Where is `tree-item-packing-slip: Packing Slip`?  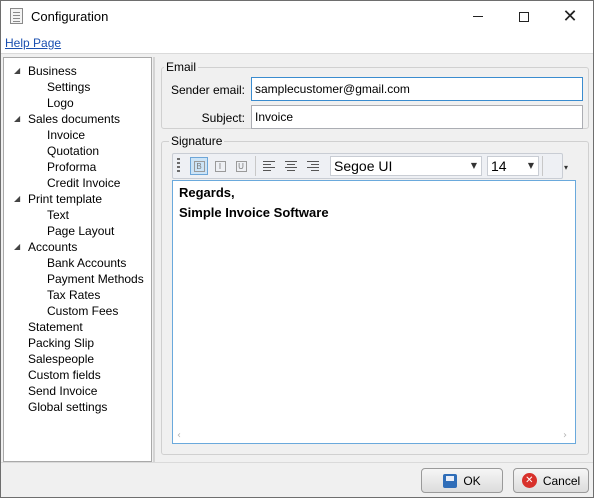
tree-item-packing-slip: Packing Slip is located at coordinates (61, 343).